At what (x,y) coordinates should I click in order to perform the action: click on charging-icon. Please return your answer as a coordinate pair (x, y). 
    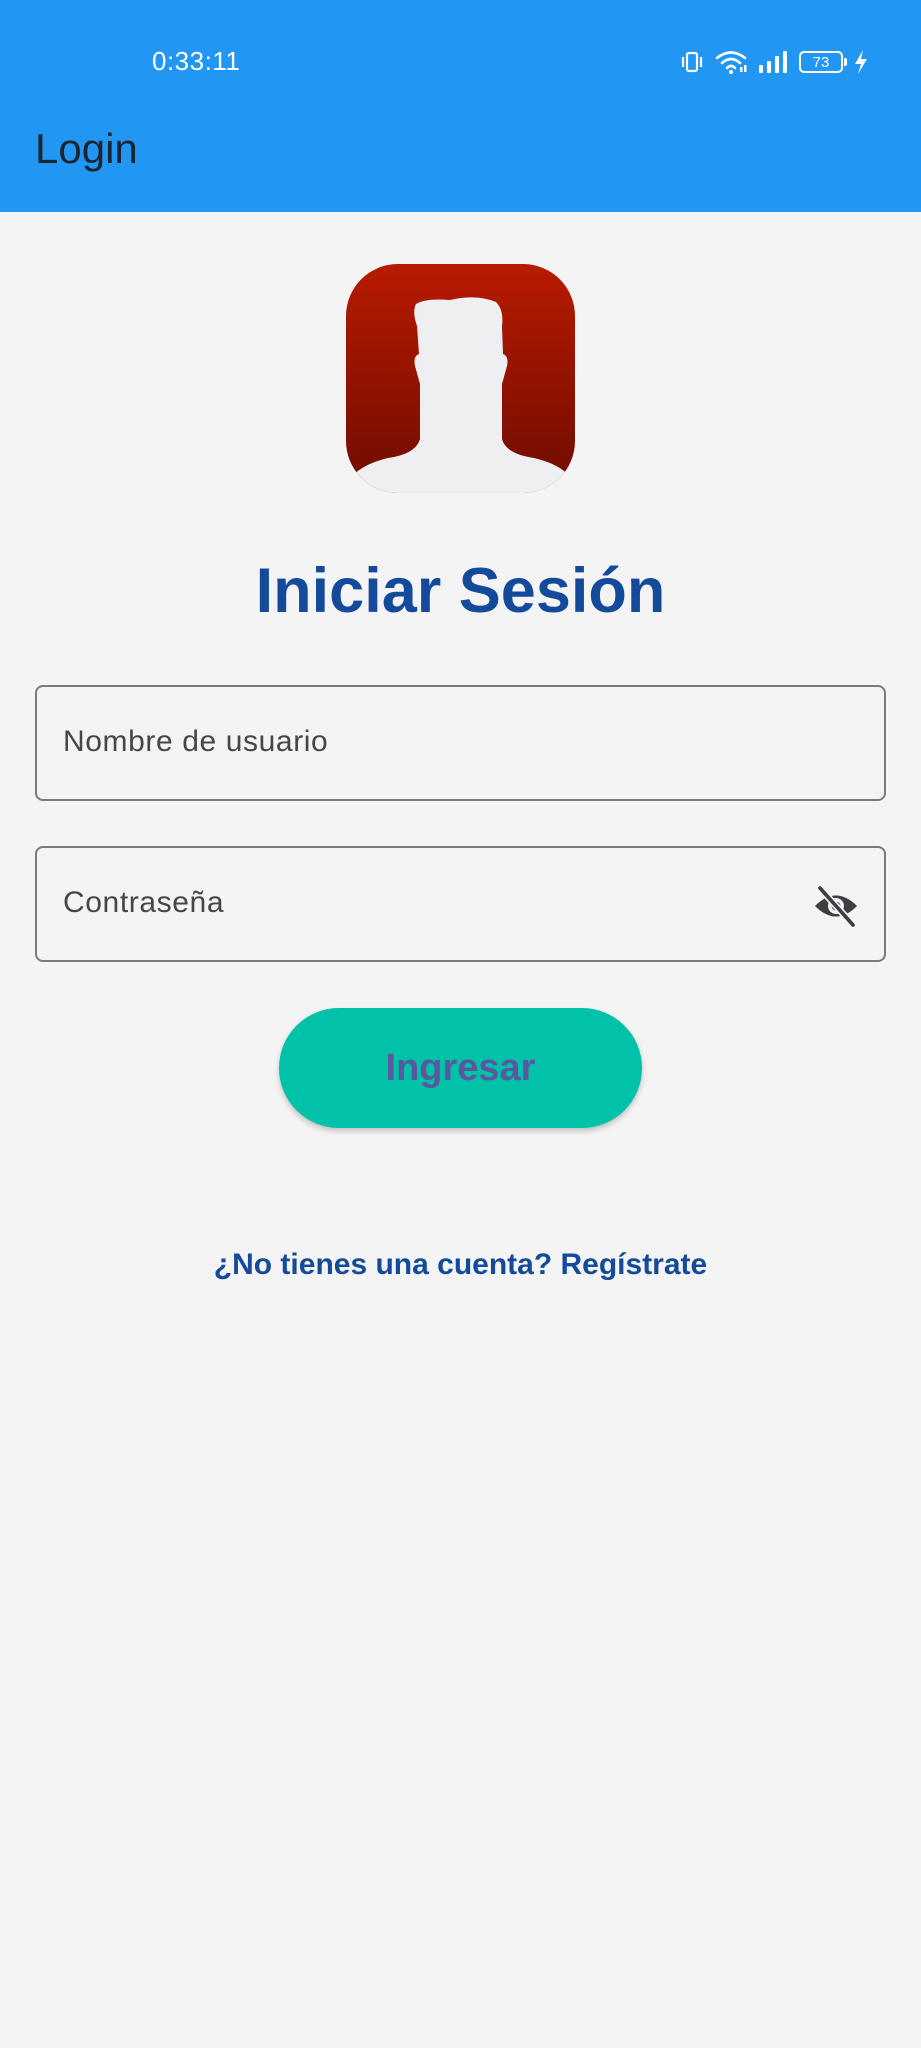
    Looking at the image, I should click on (861, 62).